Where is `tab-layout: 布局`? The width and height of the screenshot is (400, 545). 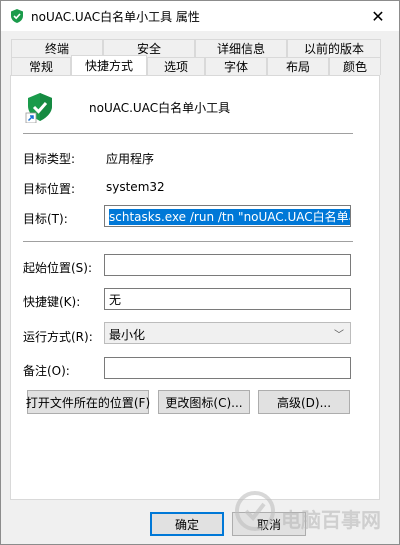
tab-layout: 布局 is located at coordinates (298, 66).